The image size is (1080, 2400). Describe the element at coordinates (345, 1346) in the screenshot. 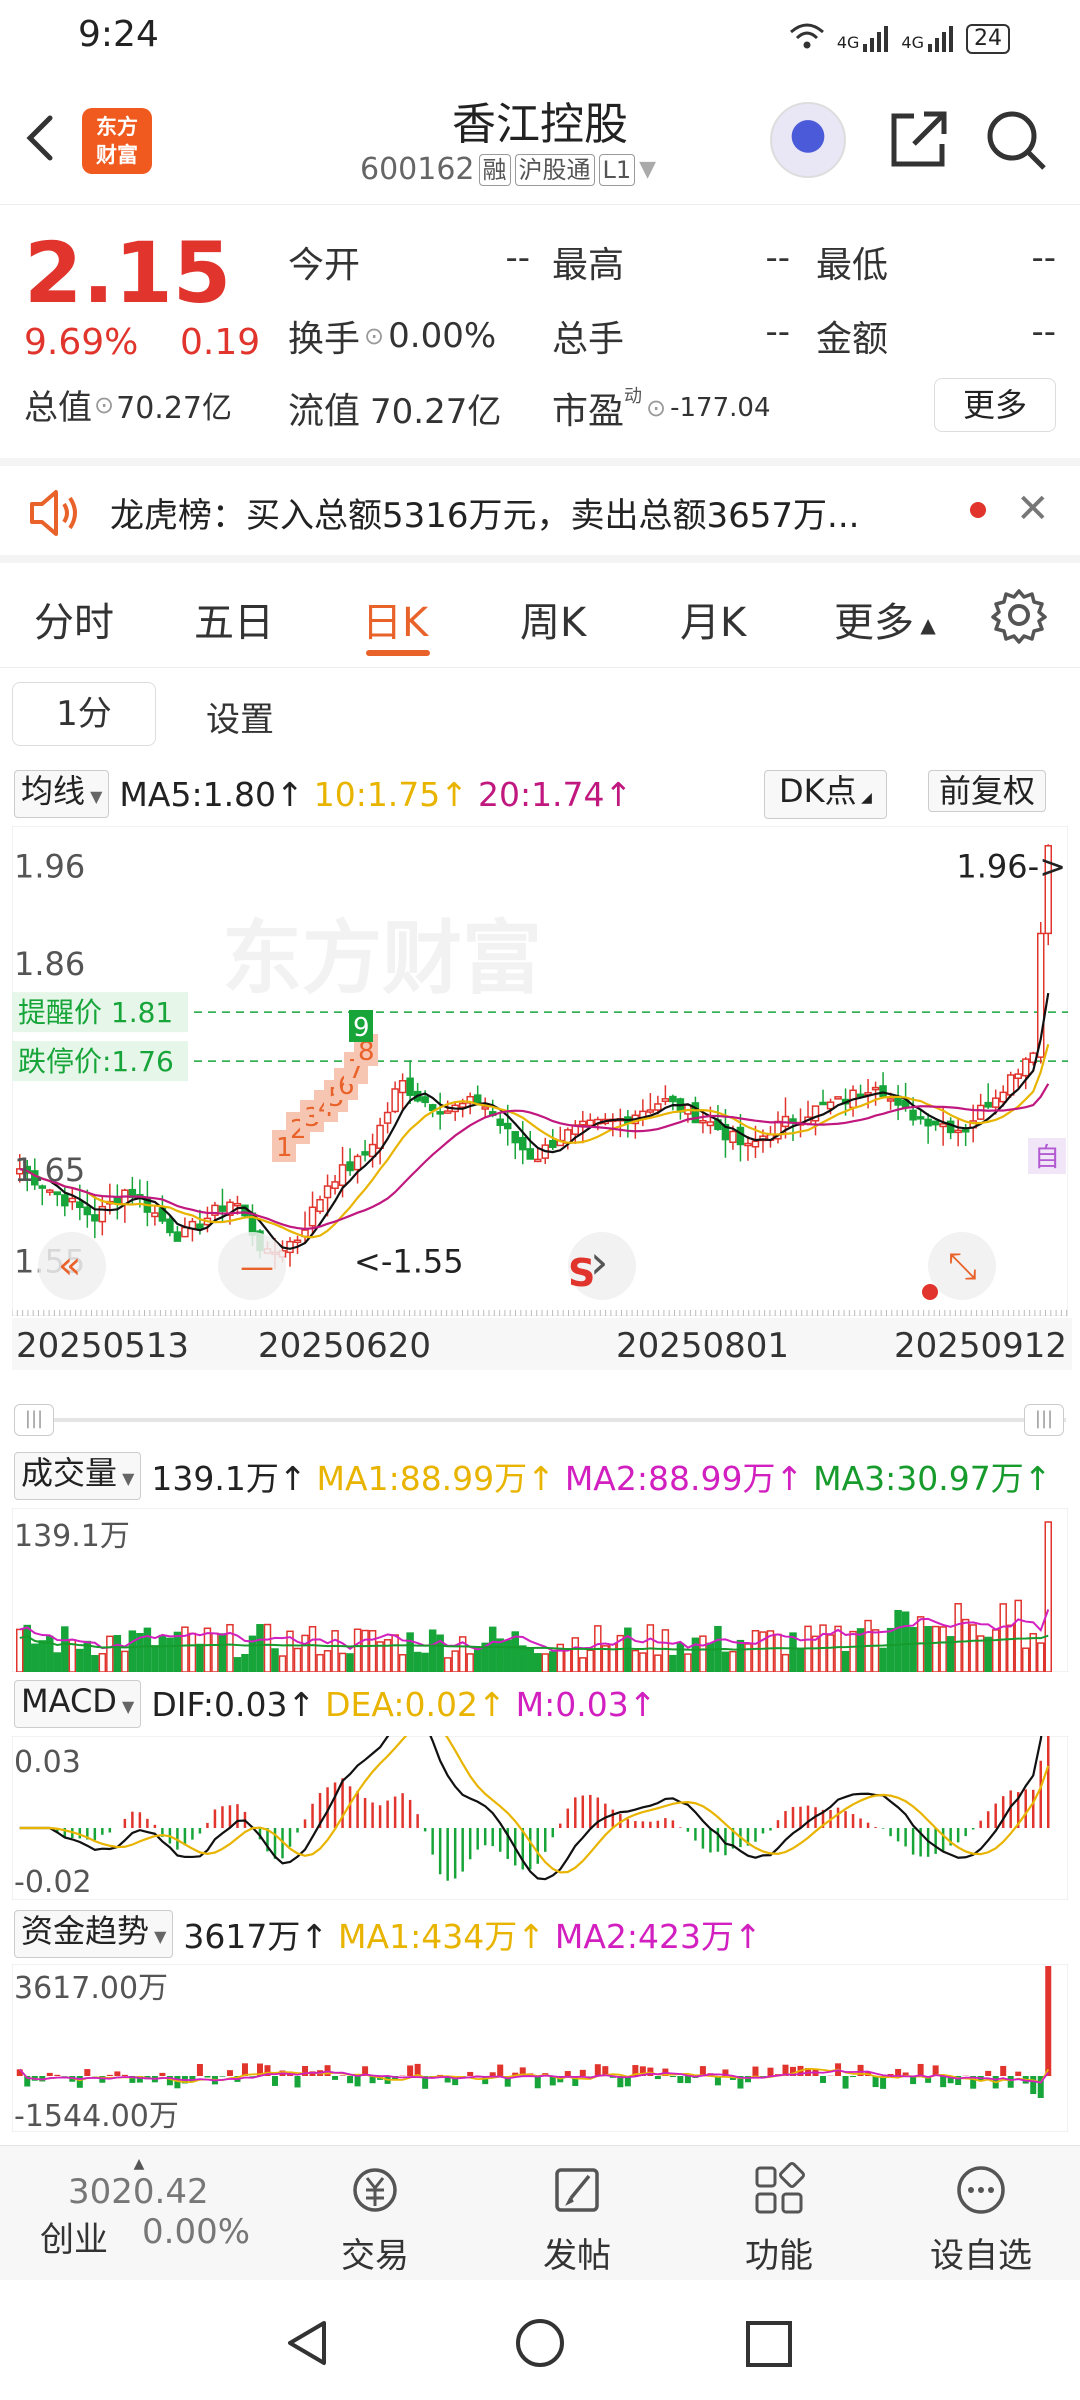

I see `date-label: 20250620` at that location.